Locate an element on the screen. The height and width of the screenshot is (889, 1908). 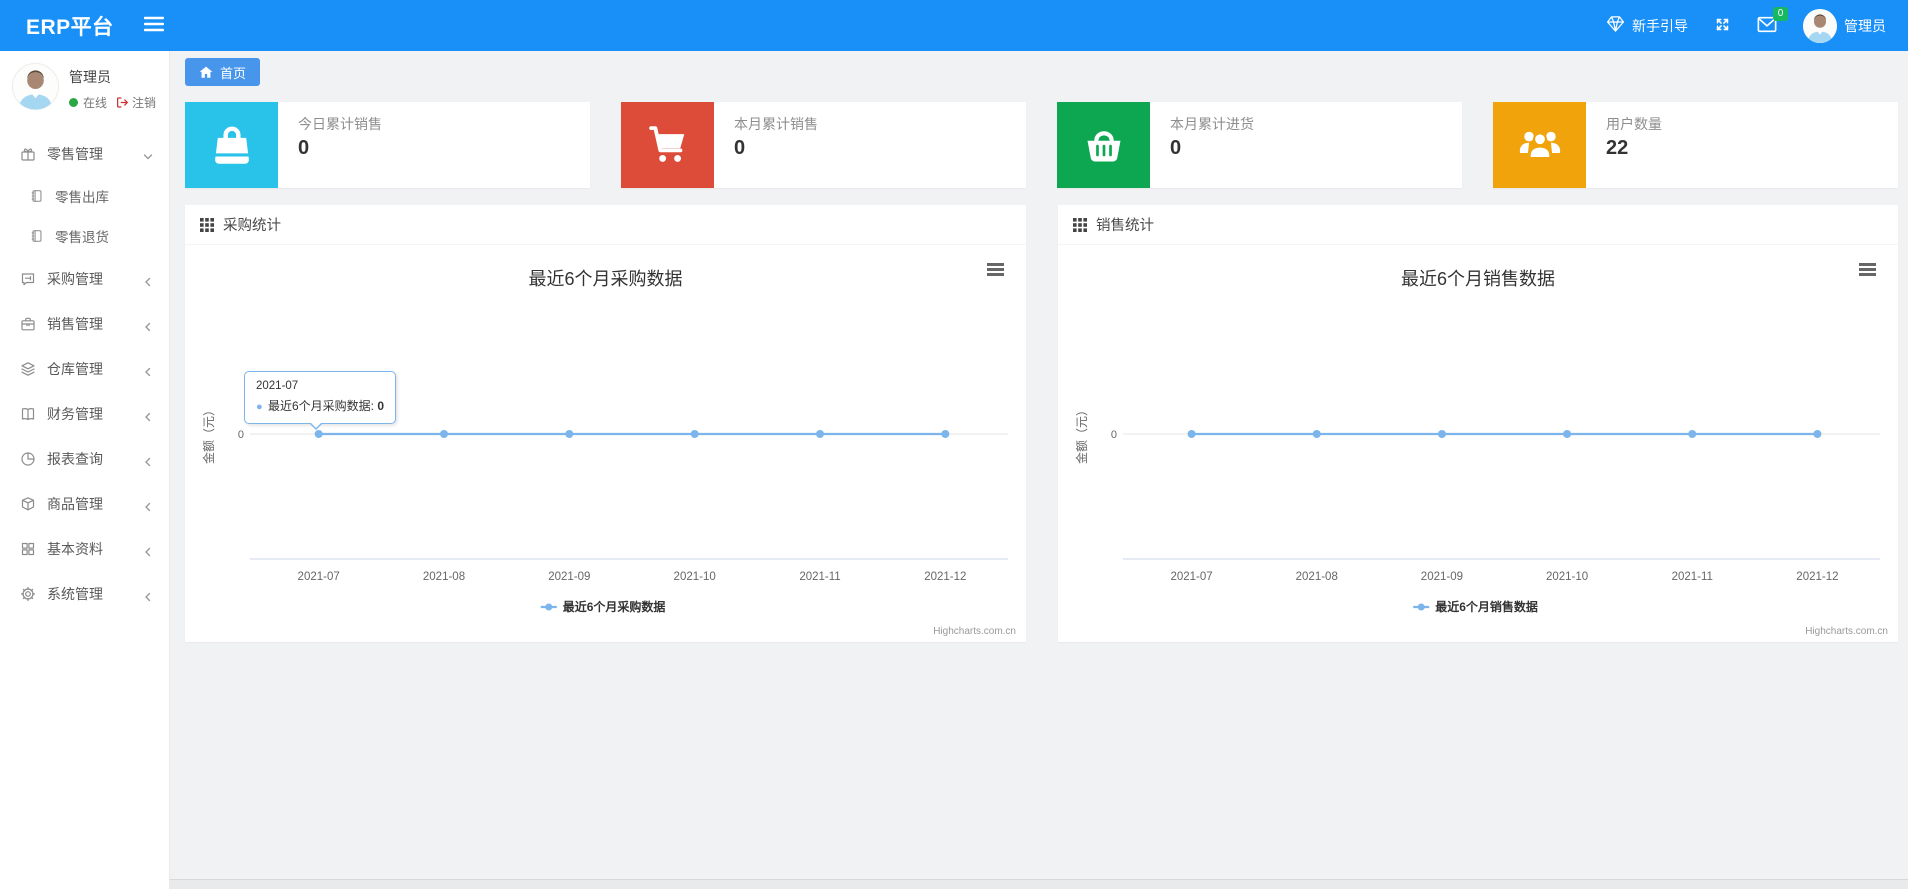
stat-cards-row: 今日累计销售 0 本月累计销售 0 本月累计进货 0 用户数量 22 is located at coordinates (1041, 145).